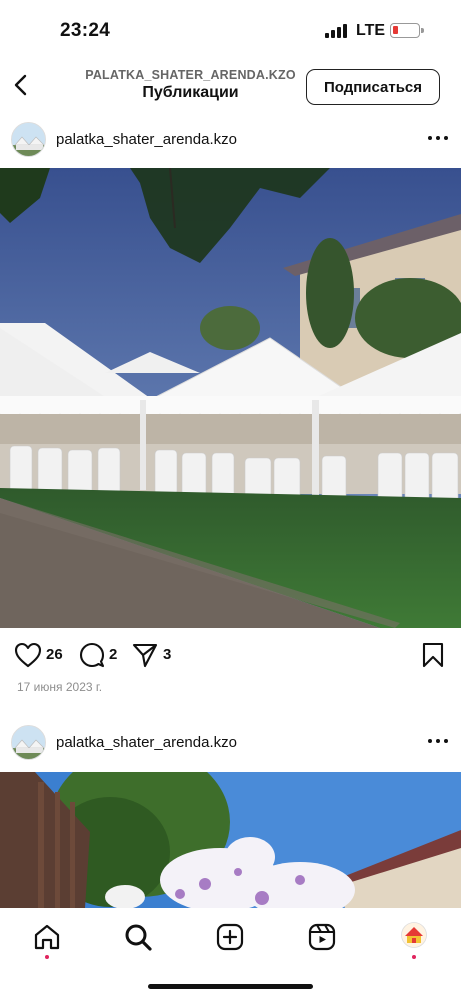 The image size is (461, 999). What do you see at coordinates (85, 30) in the screenshot?
I see `status-time: 23:24` at bounding box center [85, 30].